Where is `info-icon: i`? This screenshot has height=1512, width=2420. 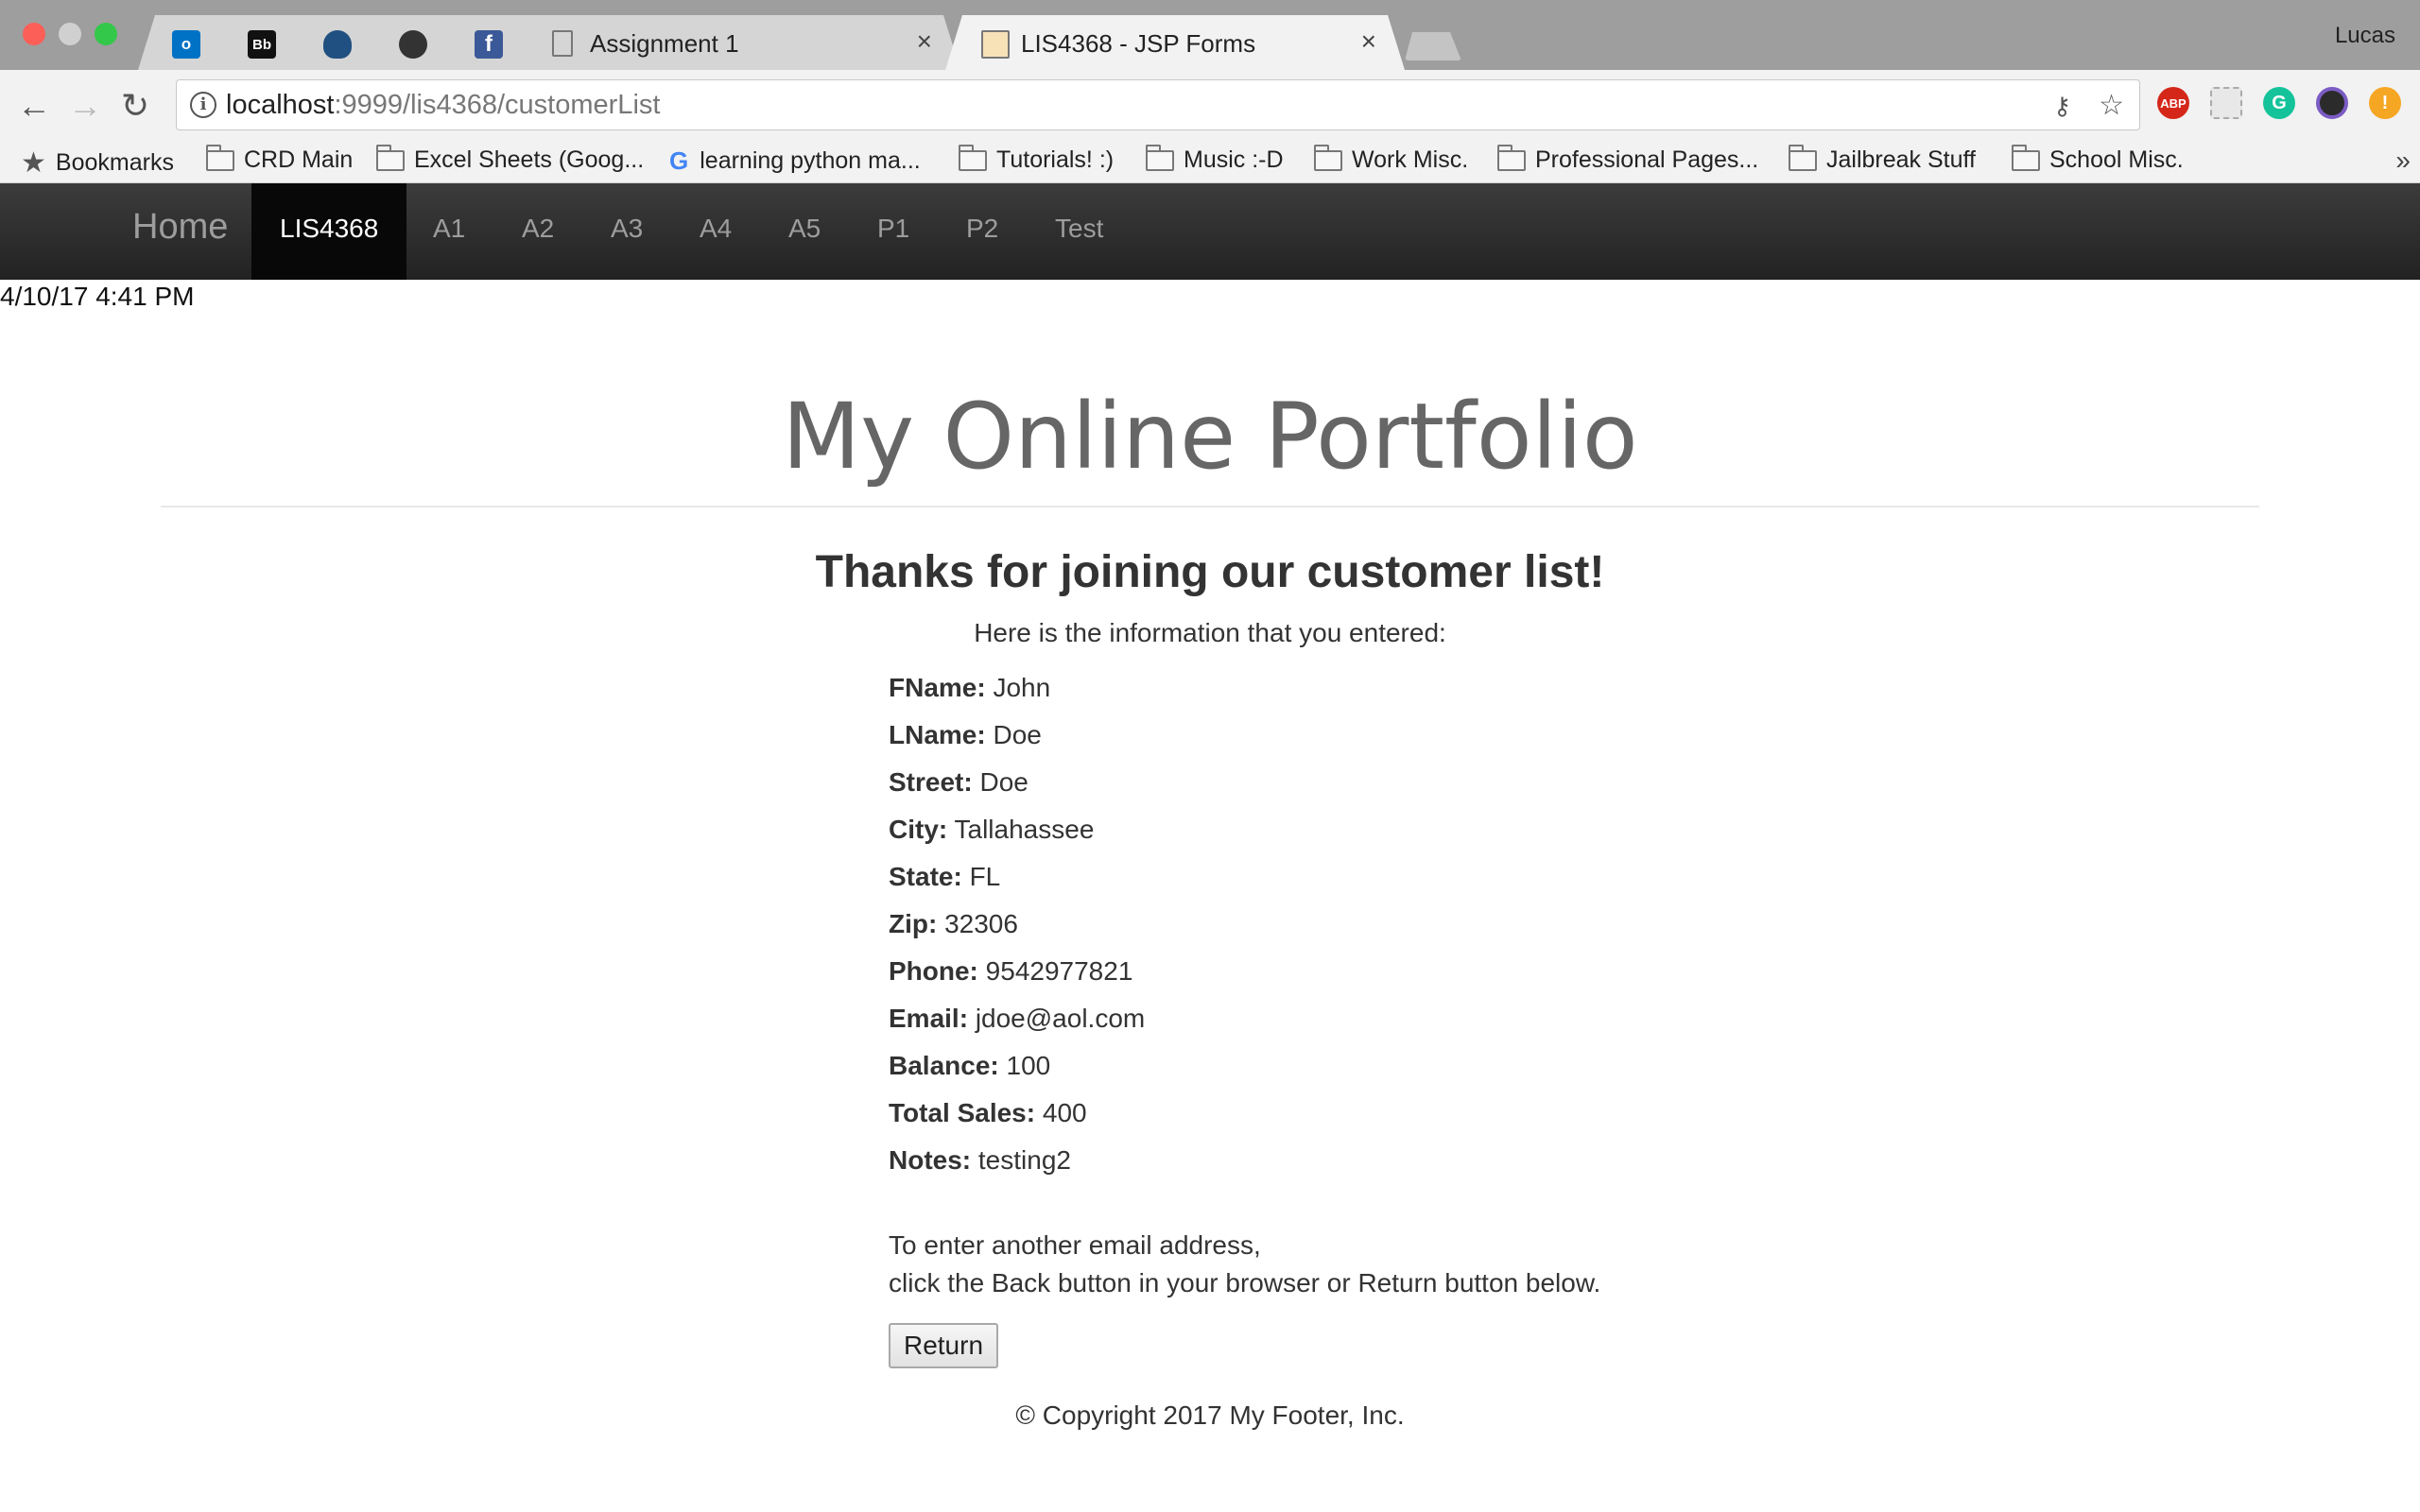
info-icon: i is located at coordinates (203, 105).